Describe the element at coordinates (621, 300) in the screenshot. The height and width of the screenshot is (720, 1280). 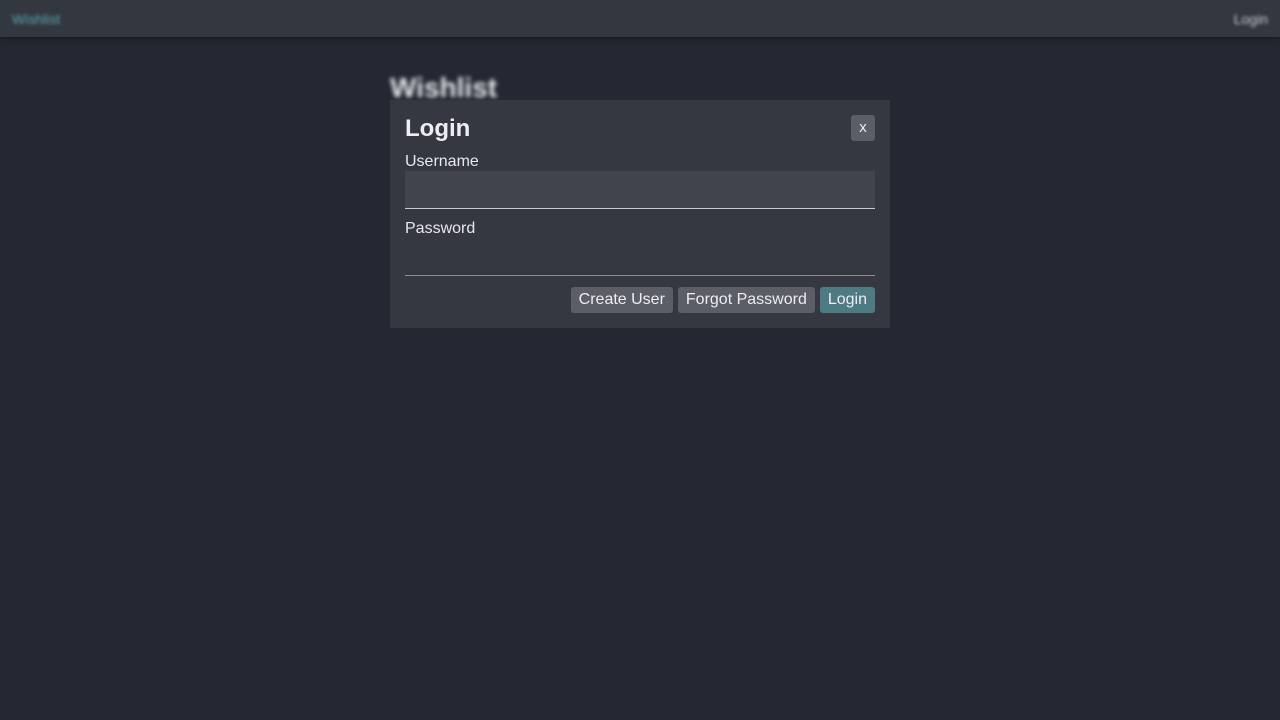
I see `create-user-button: Create User` at that location.